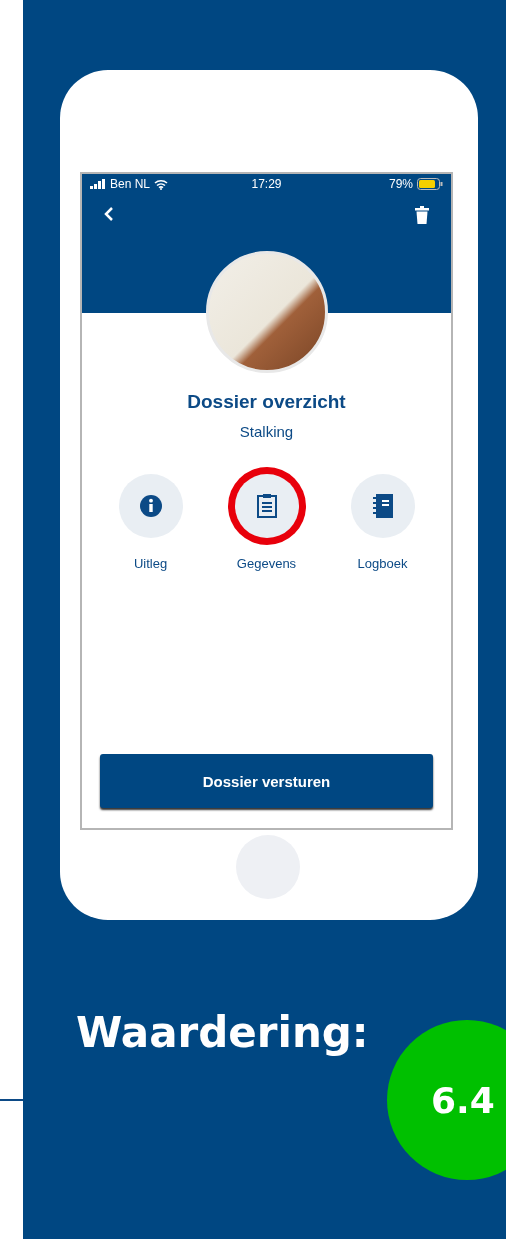 This screenshot has height=1239, width=506. What do you see at coordinates (150, 563) in the screenshot?
I see `action-label: Uitleg` at bounding box center [150, 563].